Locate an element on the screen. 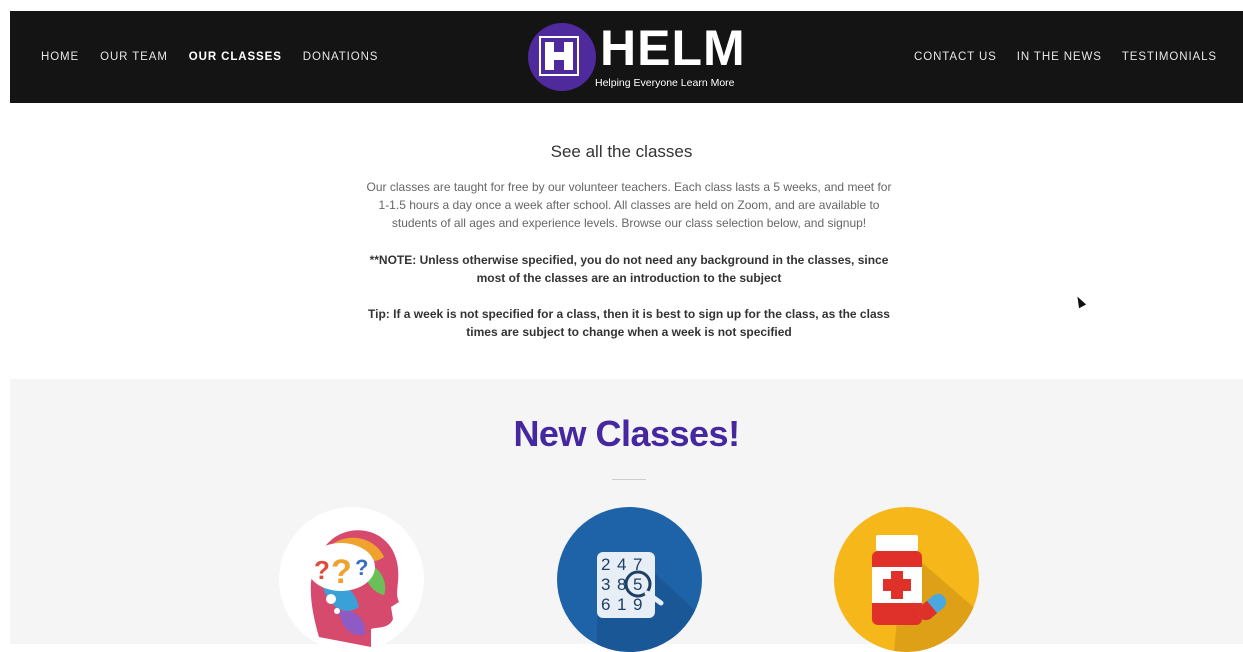 Image resolution: width=1243 pixels, height=652 pixels. svg-text: 3 is located at coordinates (605, 584).